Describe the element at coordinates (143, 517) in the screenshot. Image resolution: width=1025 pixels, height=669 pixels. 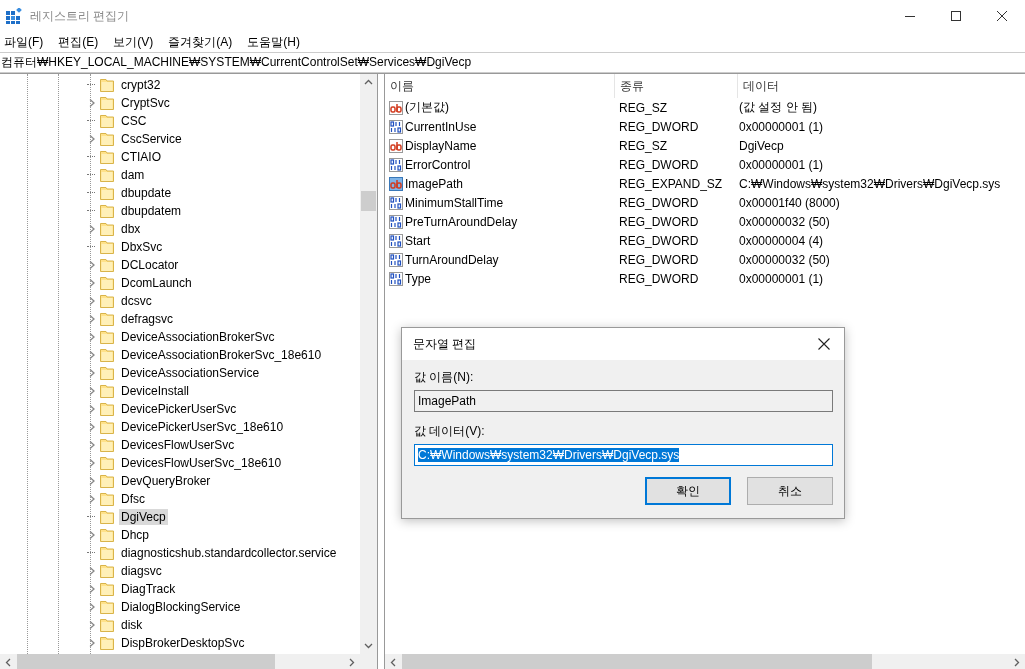
I see `tree-item: DgiVecp` at that location.